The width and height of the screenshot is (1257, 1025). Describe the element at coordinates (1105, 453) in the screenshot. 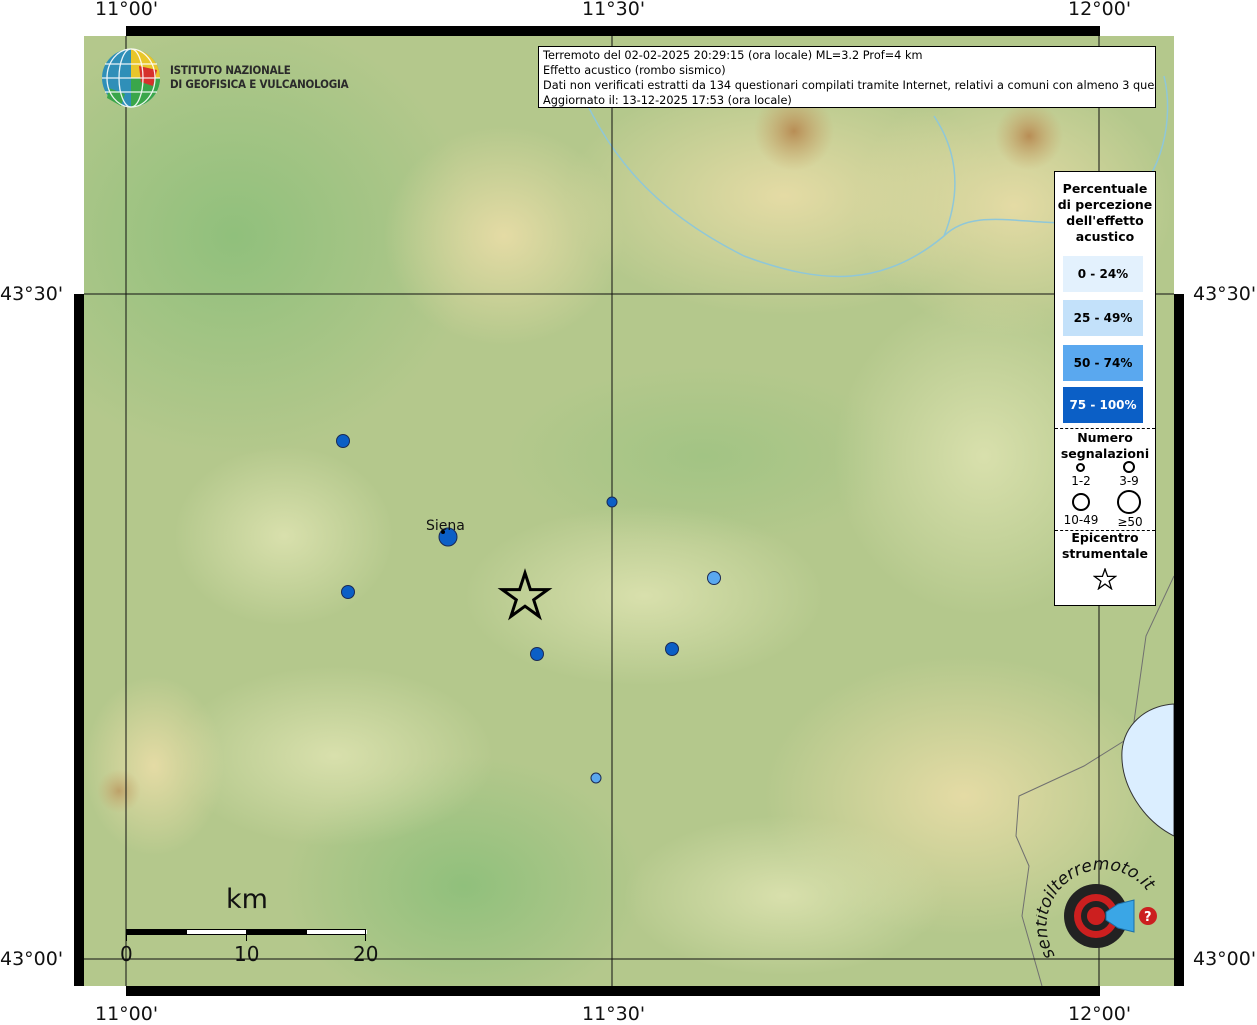

I see `legend-count-title: segnalazioni` at that location.